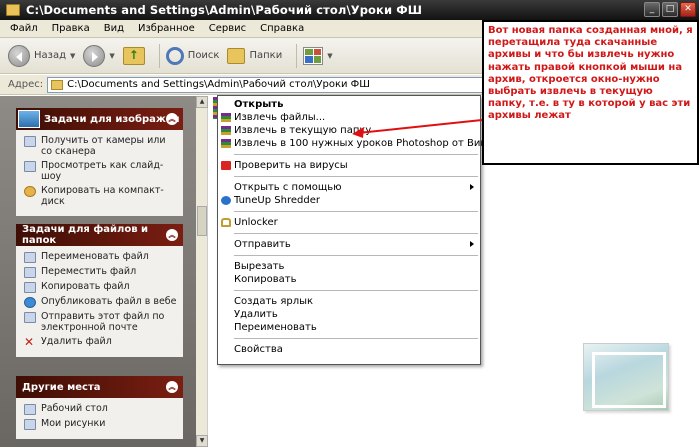  Describe the element at coordinates (626, 377) in the screenshot. I see `image-thumbnail` at that location.